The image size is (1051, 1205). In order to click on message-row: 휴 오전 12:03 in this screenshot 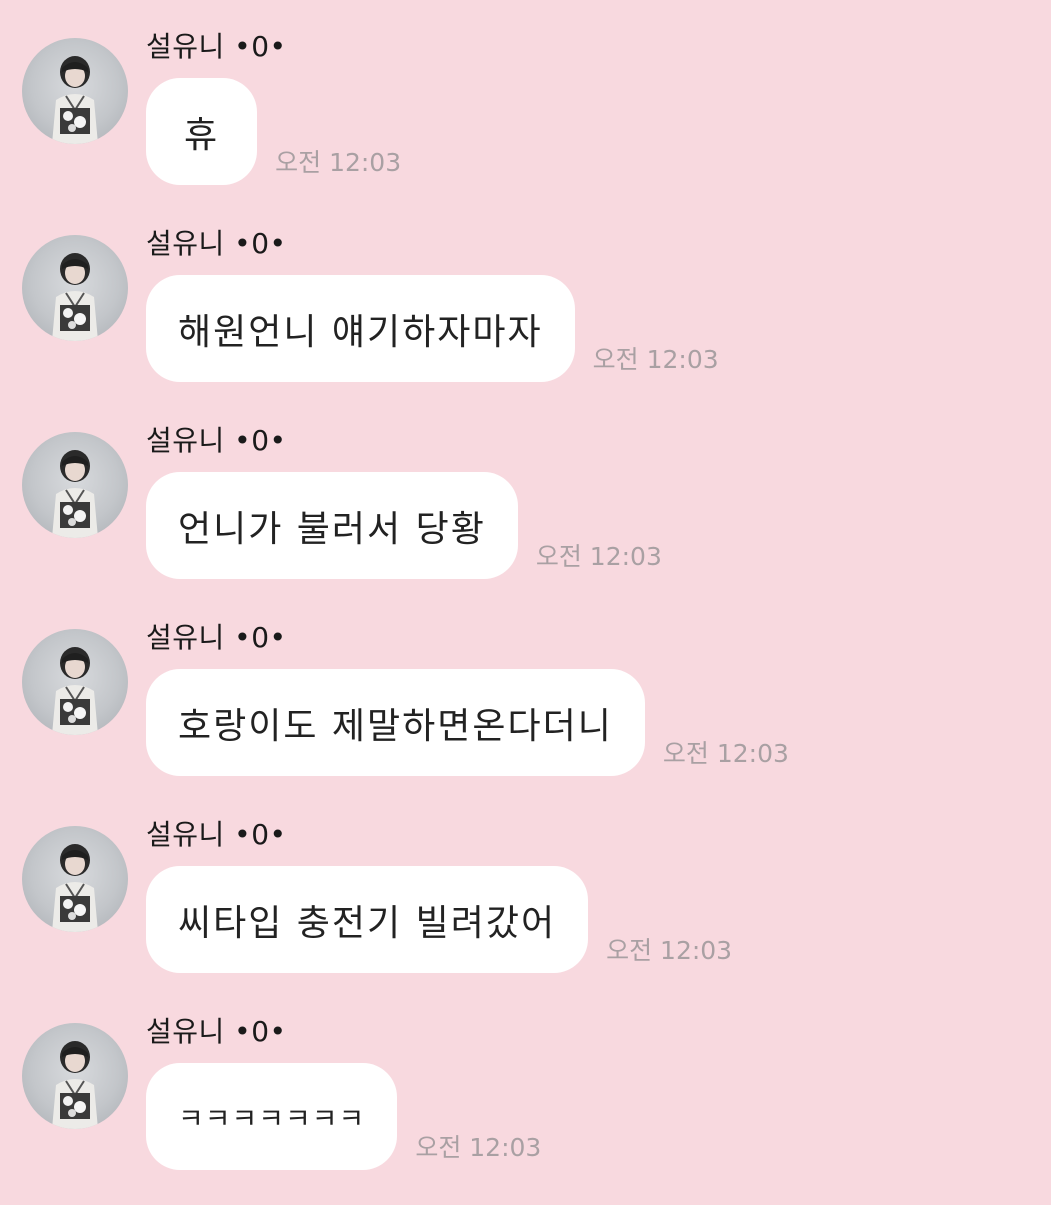, I will do `click(273, 131)`.